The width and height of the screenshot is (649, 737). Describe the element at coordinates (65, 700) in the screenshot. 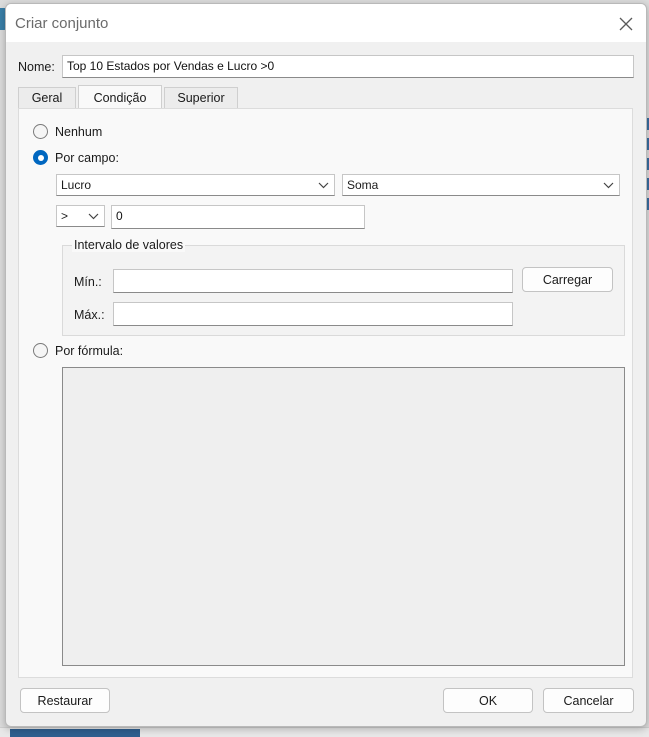

I see `reset-button: Restaurar` at that location.